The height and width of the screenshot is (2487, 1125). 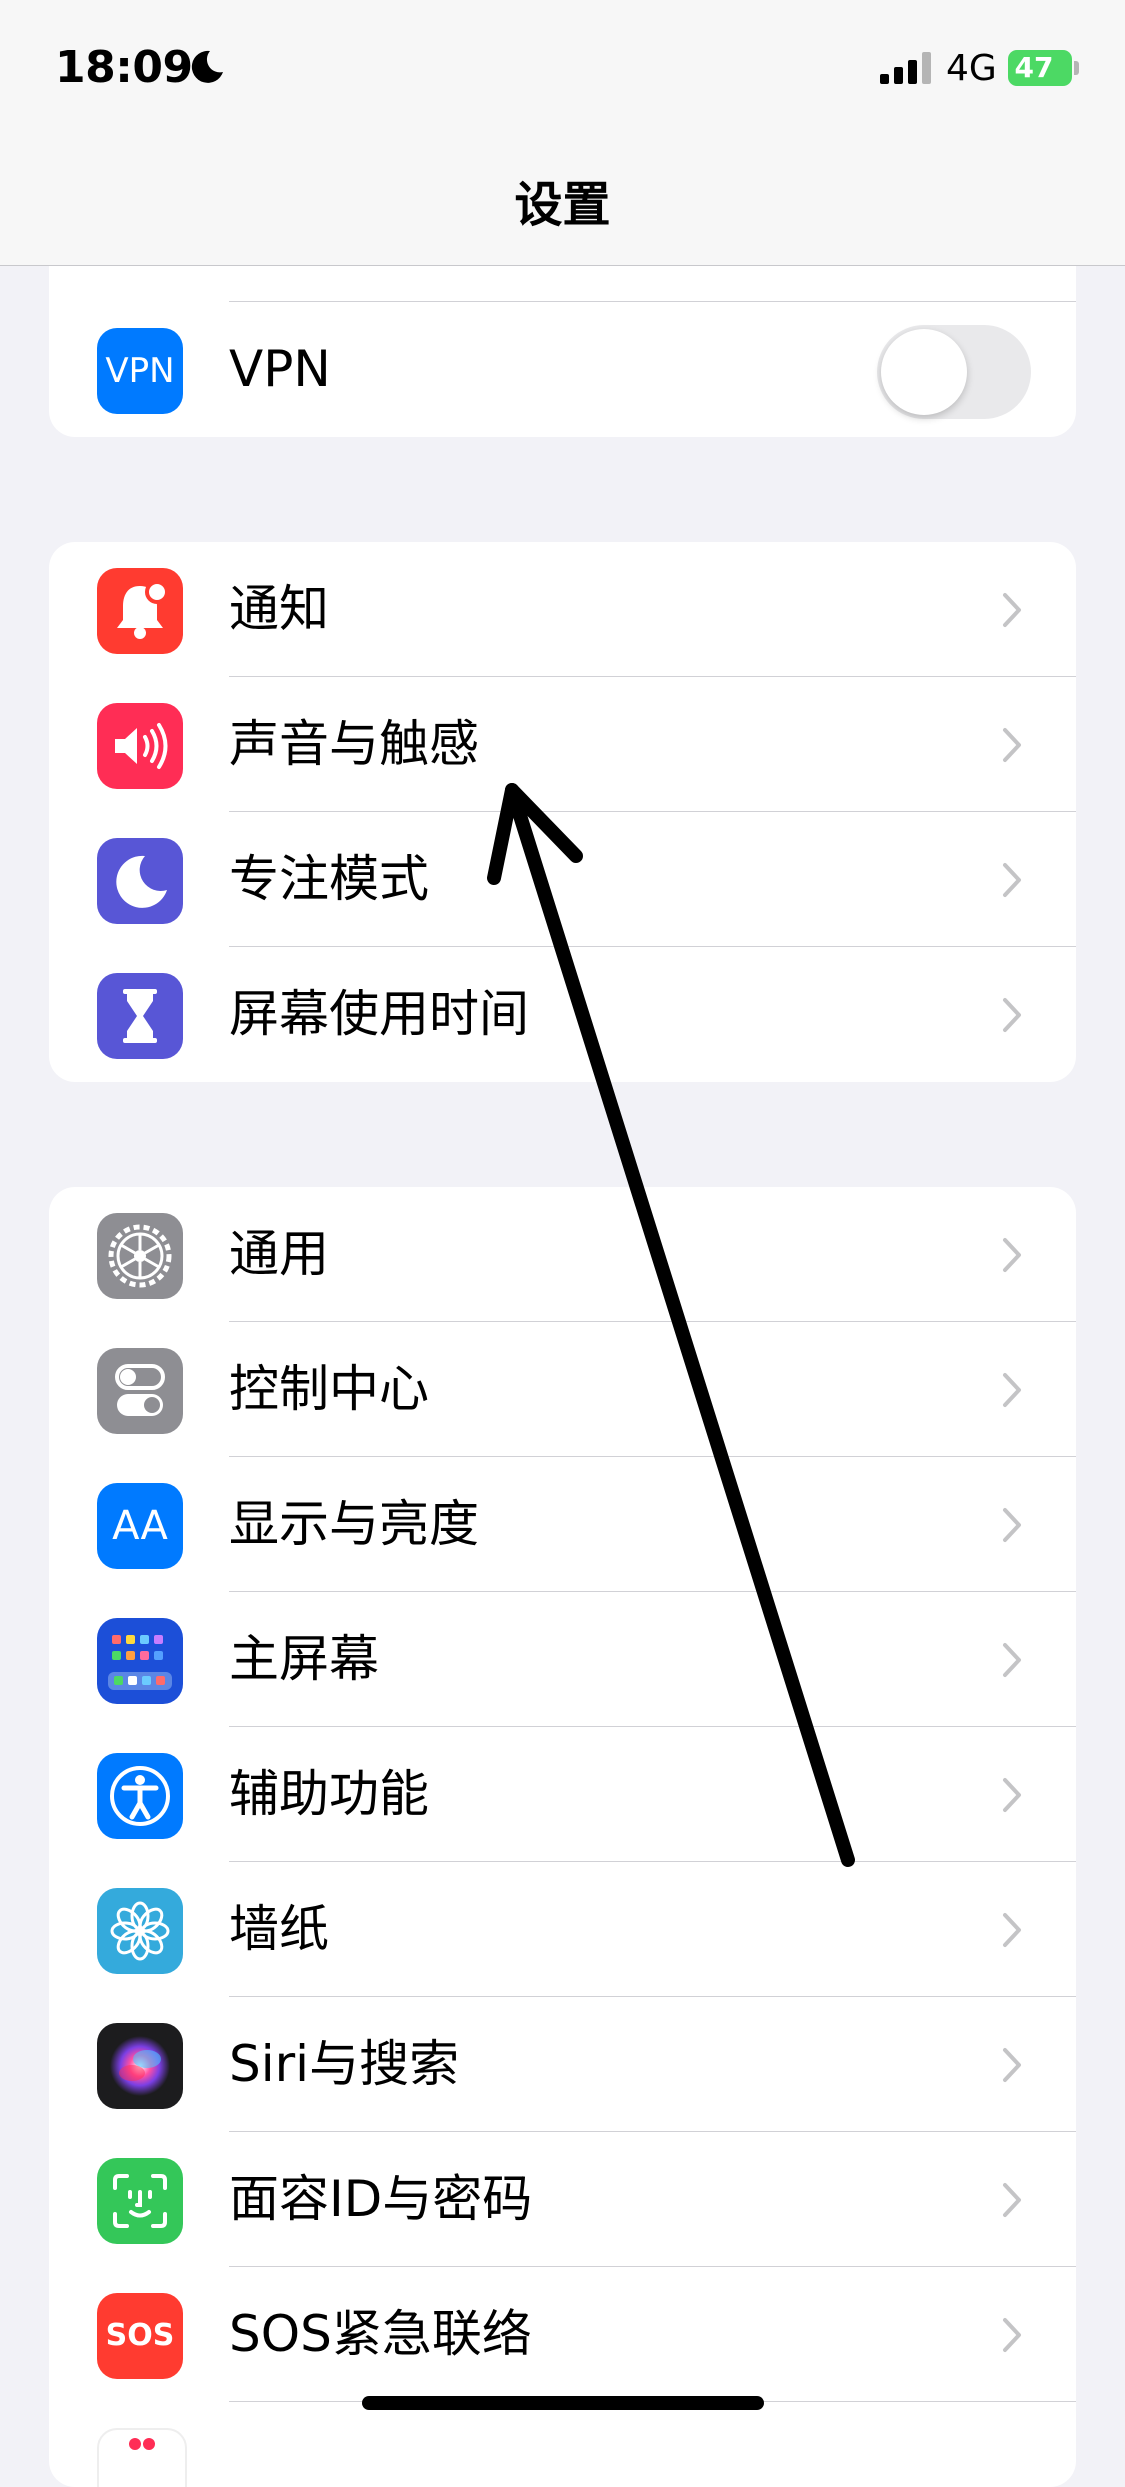 I want to click on sounds-label: 声音与触感, so click(x=354, y=744).